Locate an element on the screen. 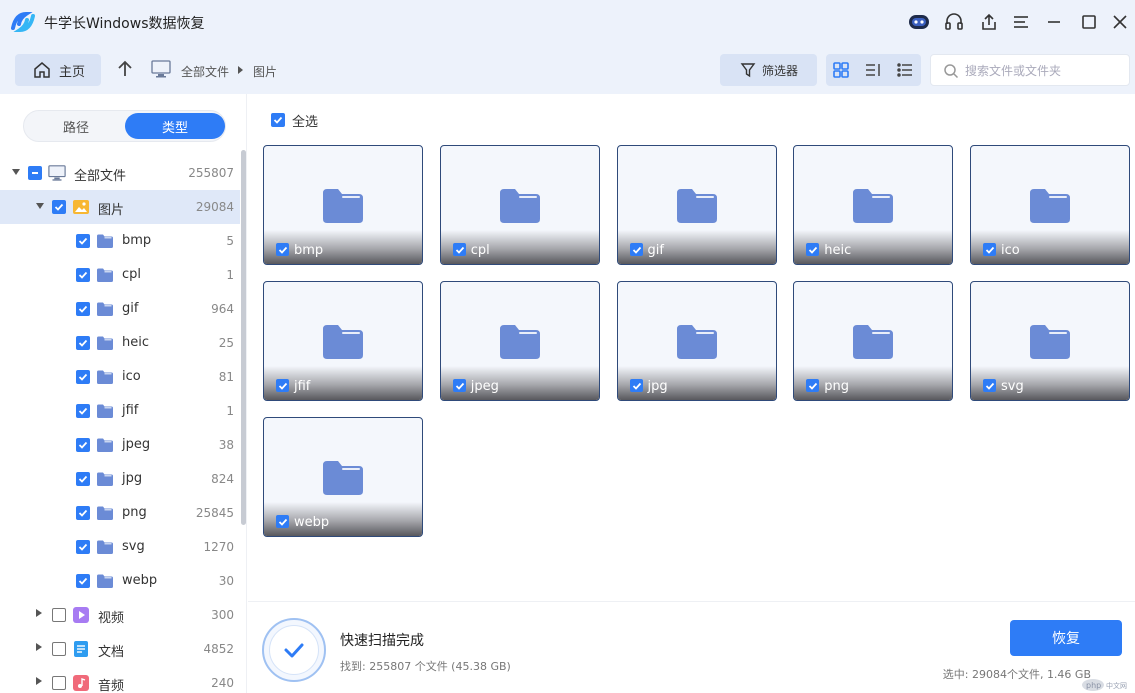 The height and width of the screenshot is (693, 1135). folder-card: ico is located at coordinates (1050, 205).